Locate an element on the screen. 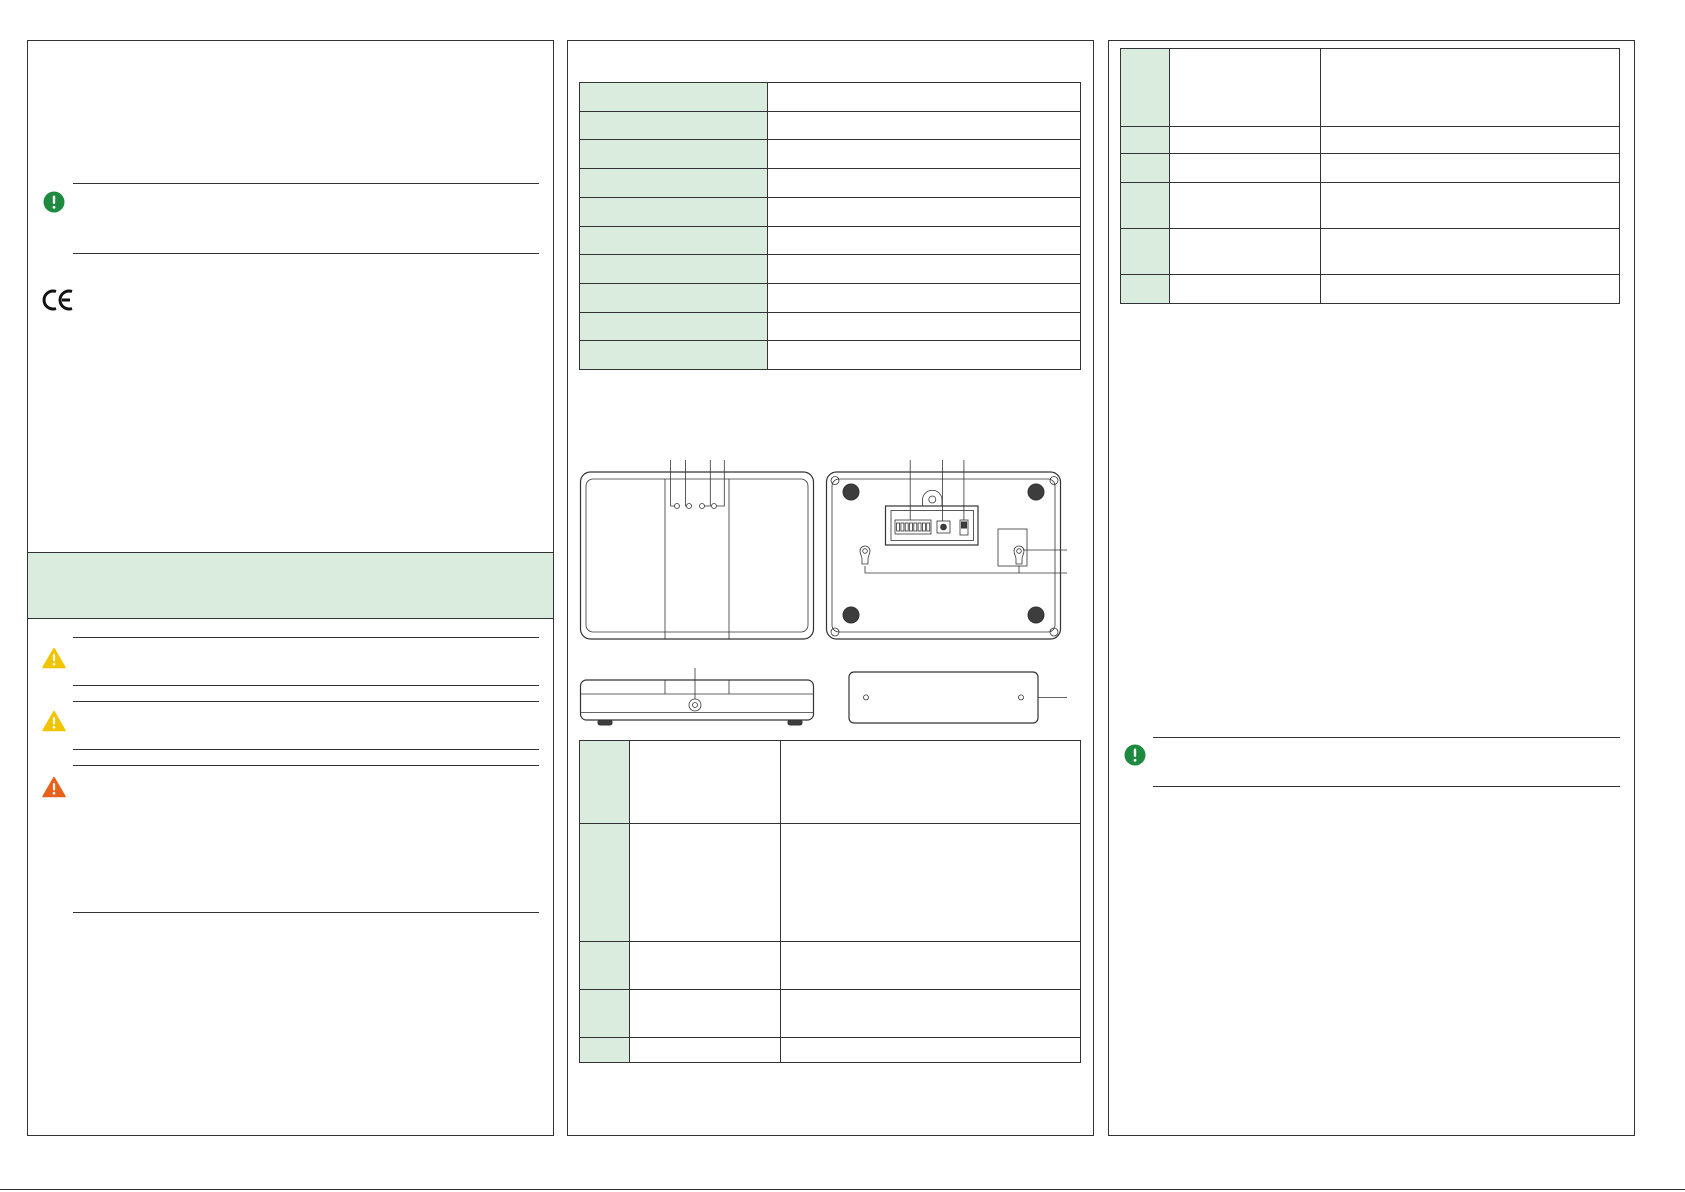  caution-triangle-icon is located at coordinates (54, 721).